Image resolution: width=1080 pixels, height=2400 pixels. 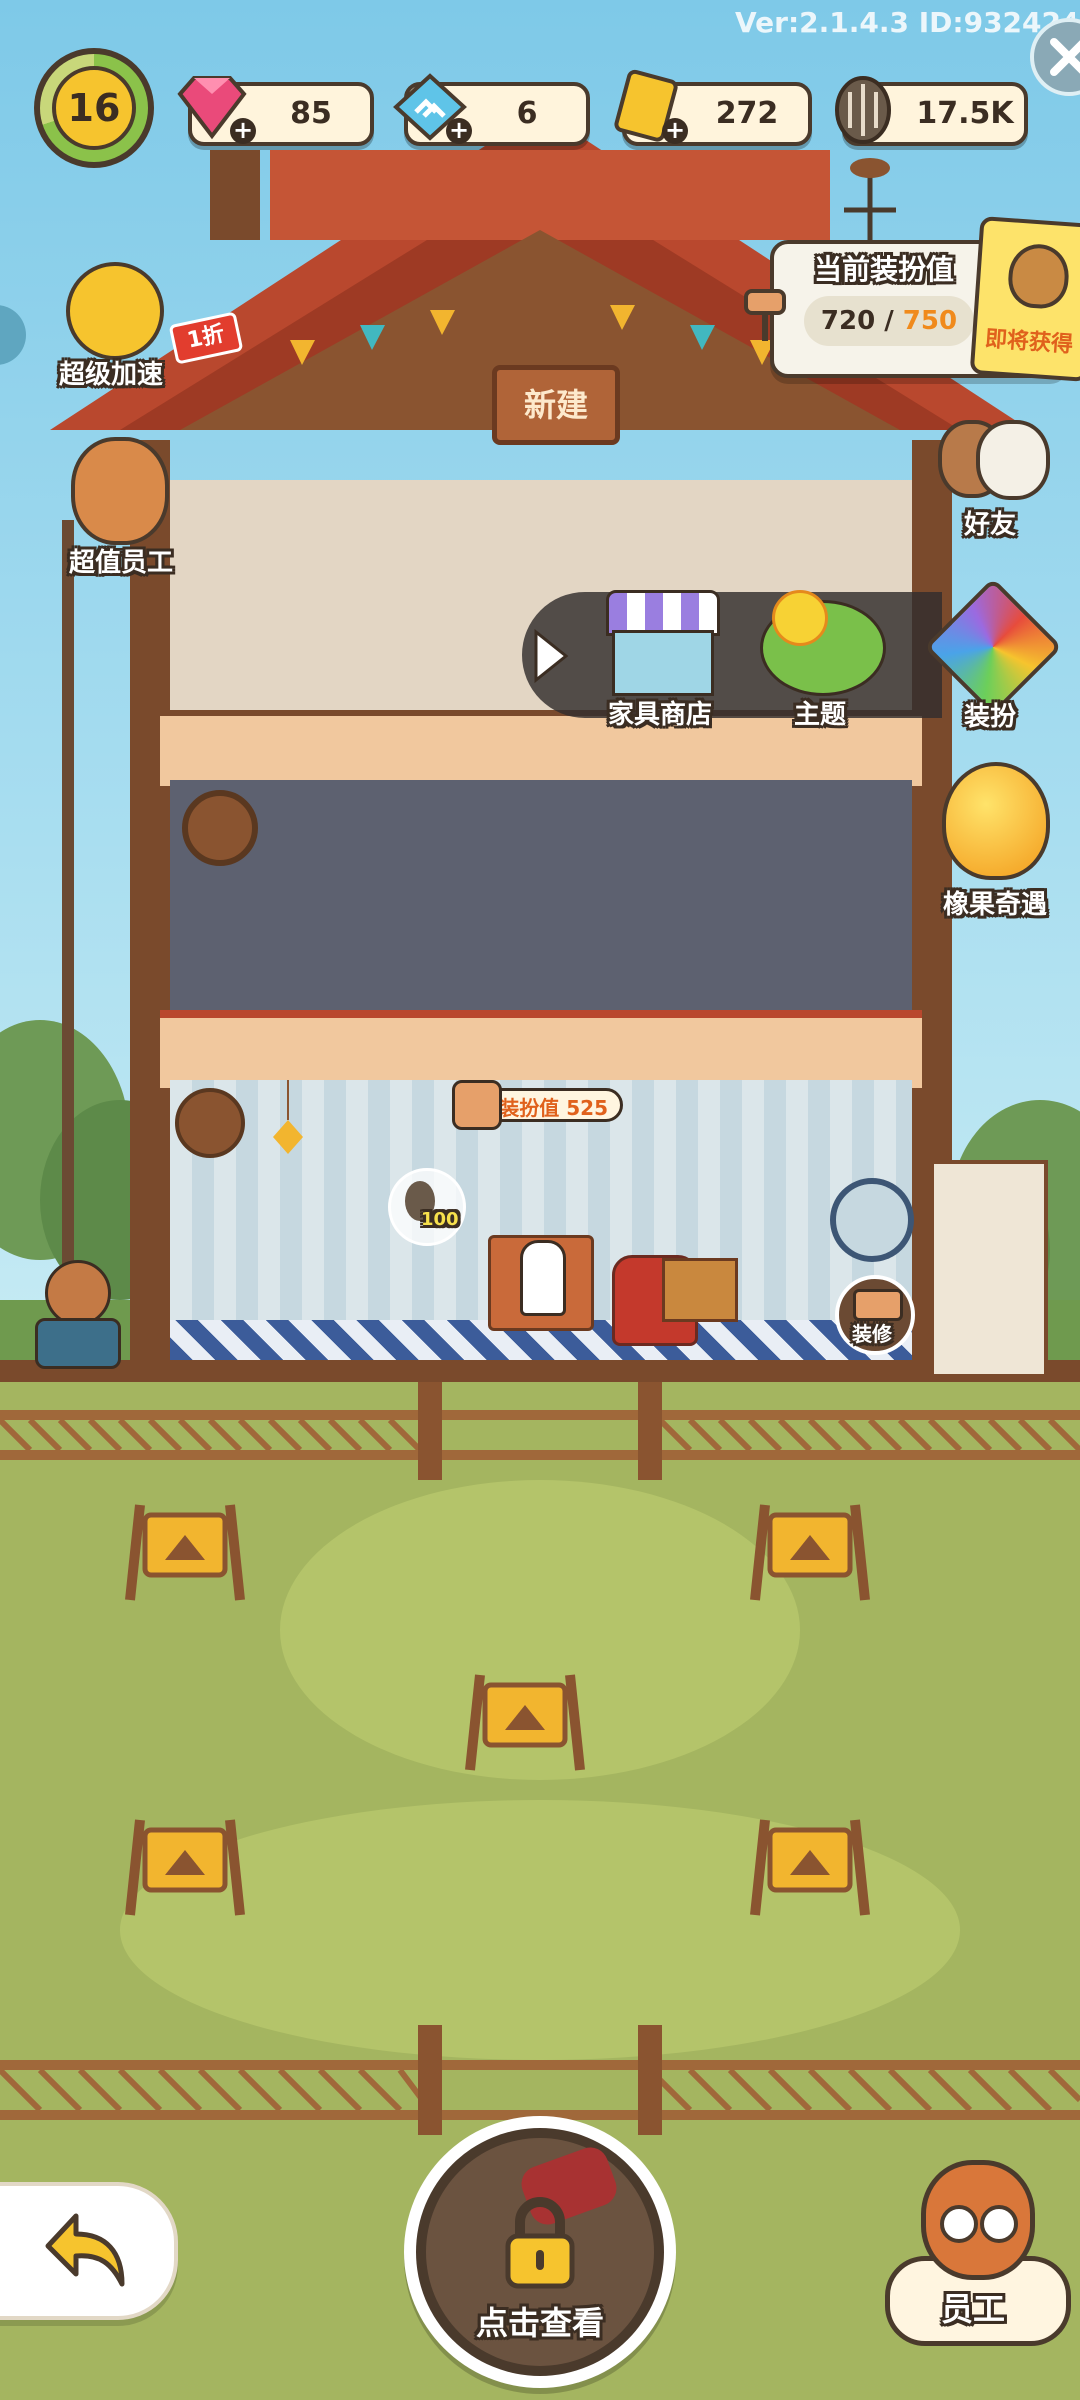 I want to click on staff-button: 员工, so click(x=978, y=2253).